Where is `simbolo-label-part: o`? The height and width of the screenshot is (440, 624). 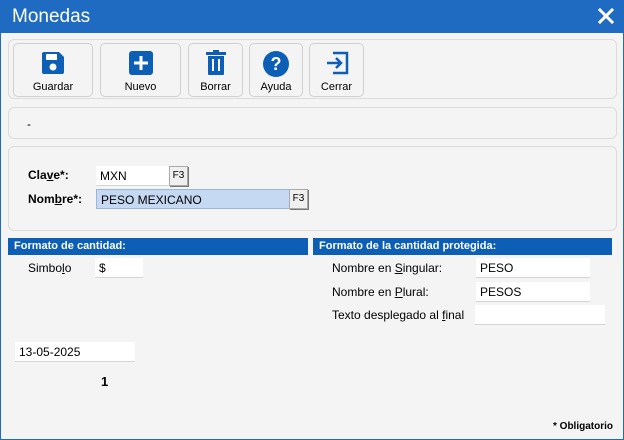 simbolo-label-part: o is located at coordinates (68, 268).